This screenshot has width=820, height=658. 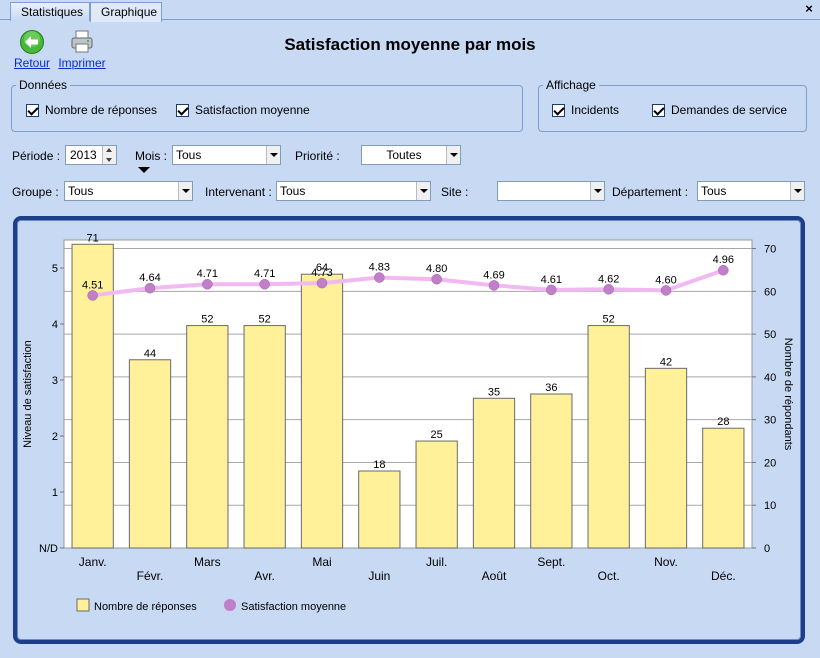 I want to click on mois-value: Tous, so click(x=189, y=155).